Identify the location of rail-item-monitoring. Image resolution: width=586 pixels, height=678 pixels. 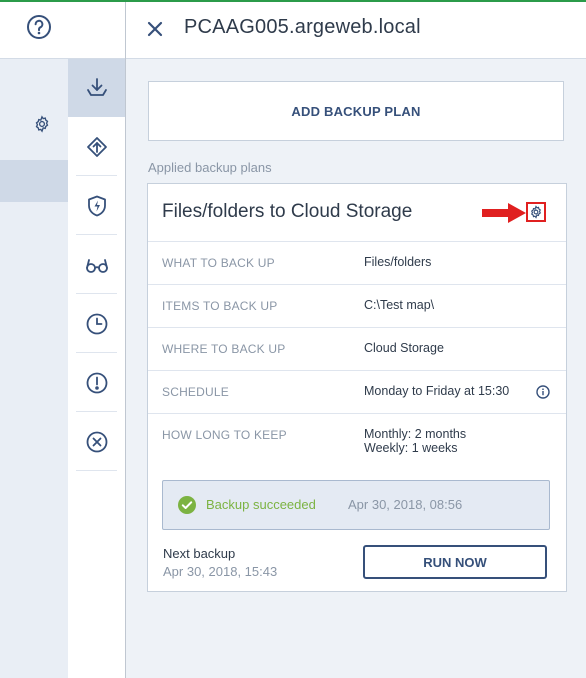
(96, 265).